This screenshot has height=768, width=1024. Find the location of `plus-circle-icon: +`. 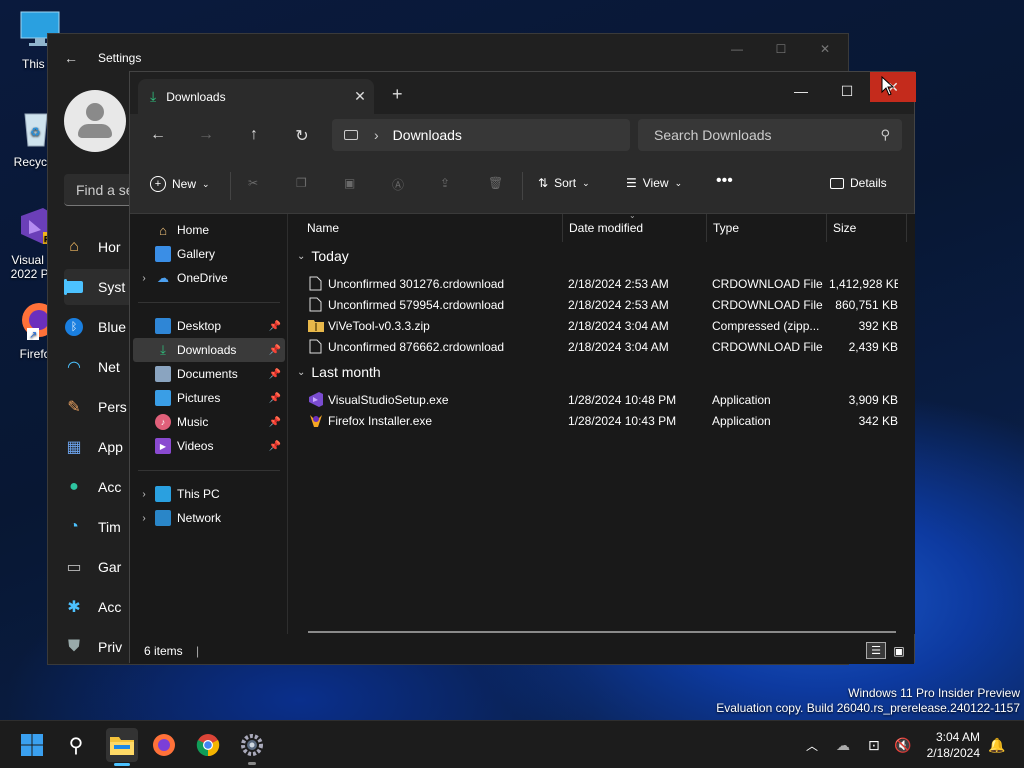

plus-circle-icon: + is located at coordinates (158, 184).